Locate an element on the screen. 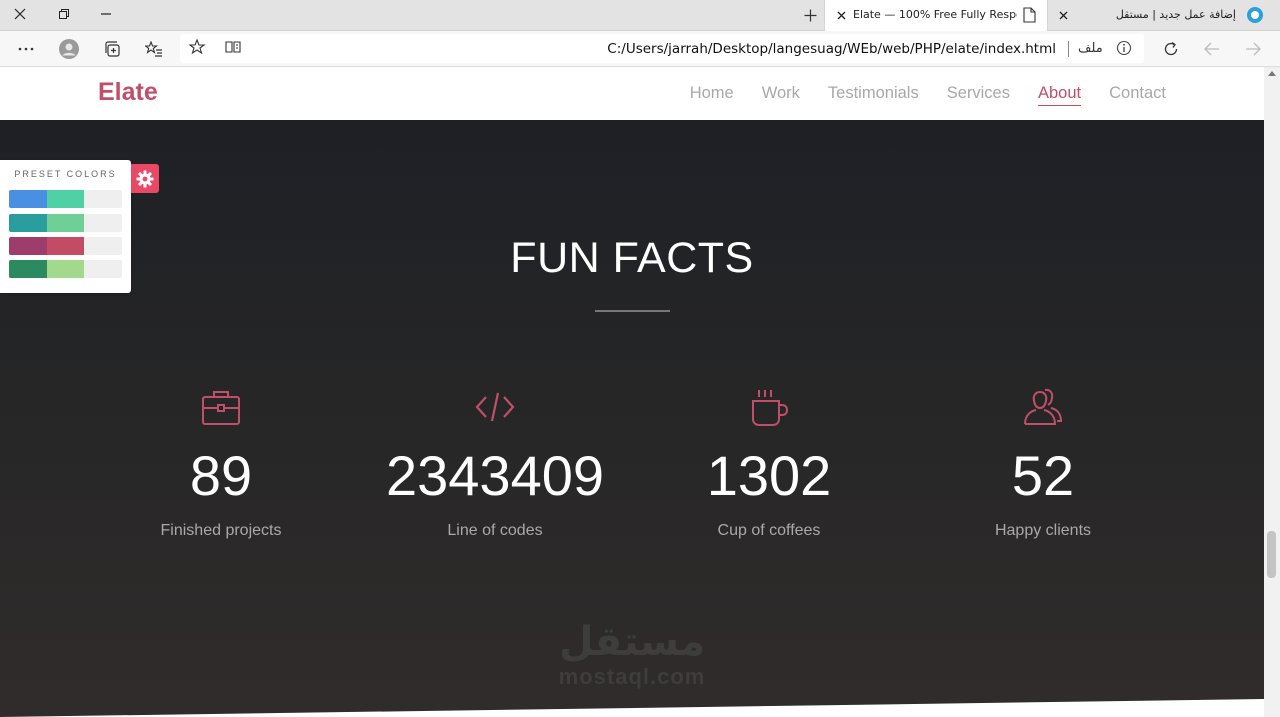  document-icon is located at coordinates (1029, 17).